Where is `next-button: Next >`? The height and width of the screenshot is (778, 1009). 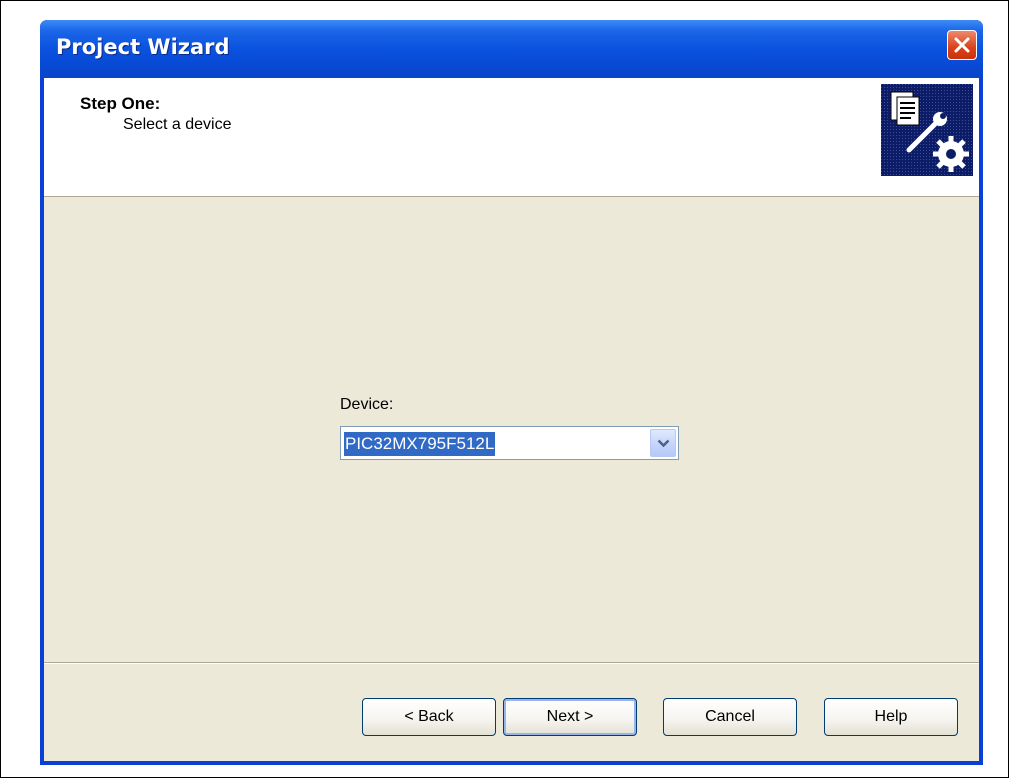
next-button: Next > is located at coordinates (570, 717).